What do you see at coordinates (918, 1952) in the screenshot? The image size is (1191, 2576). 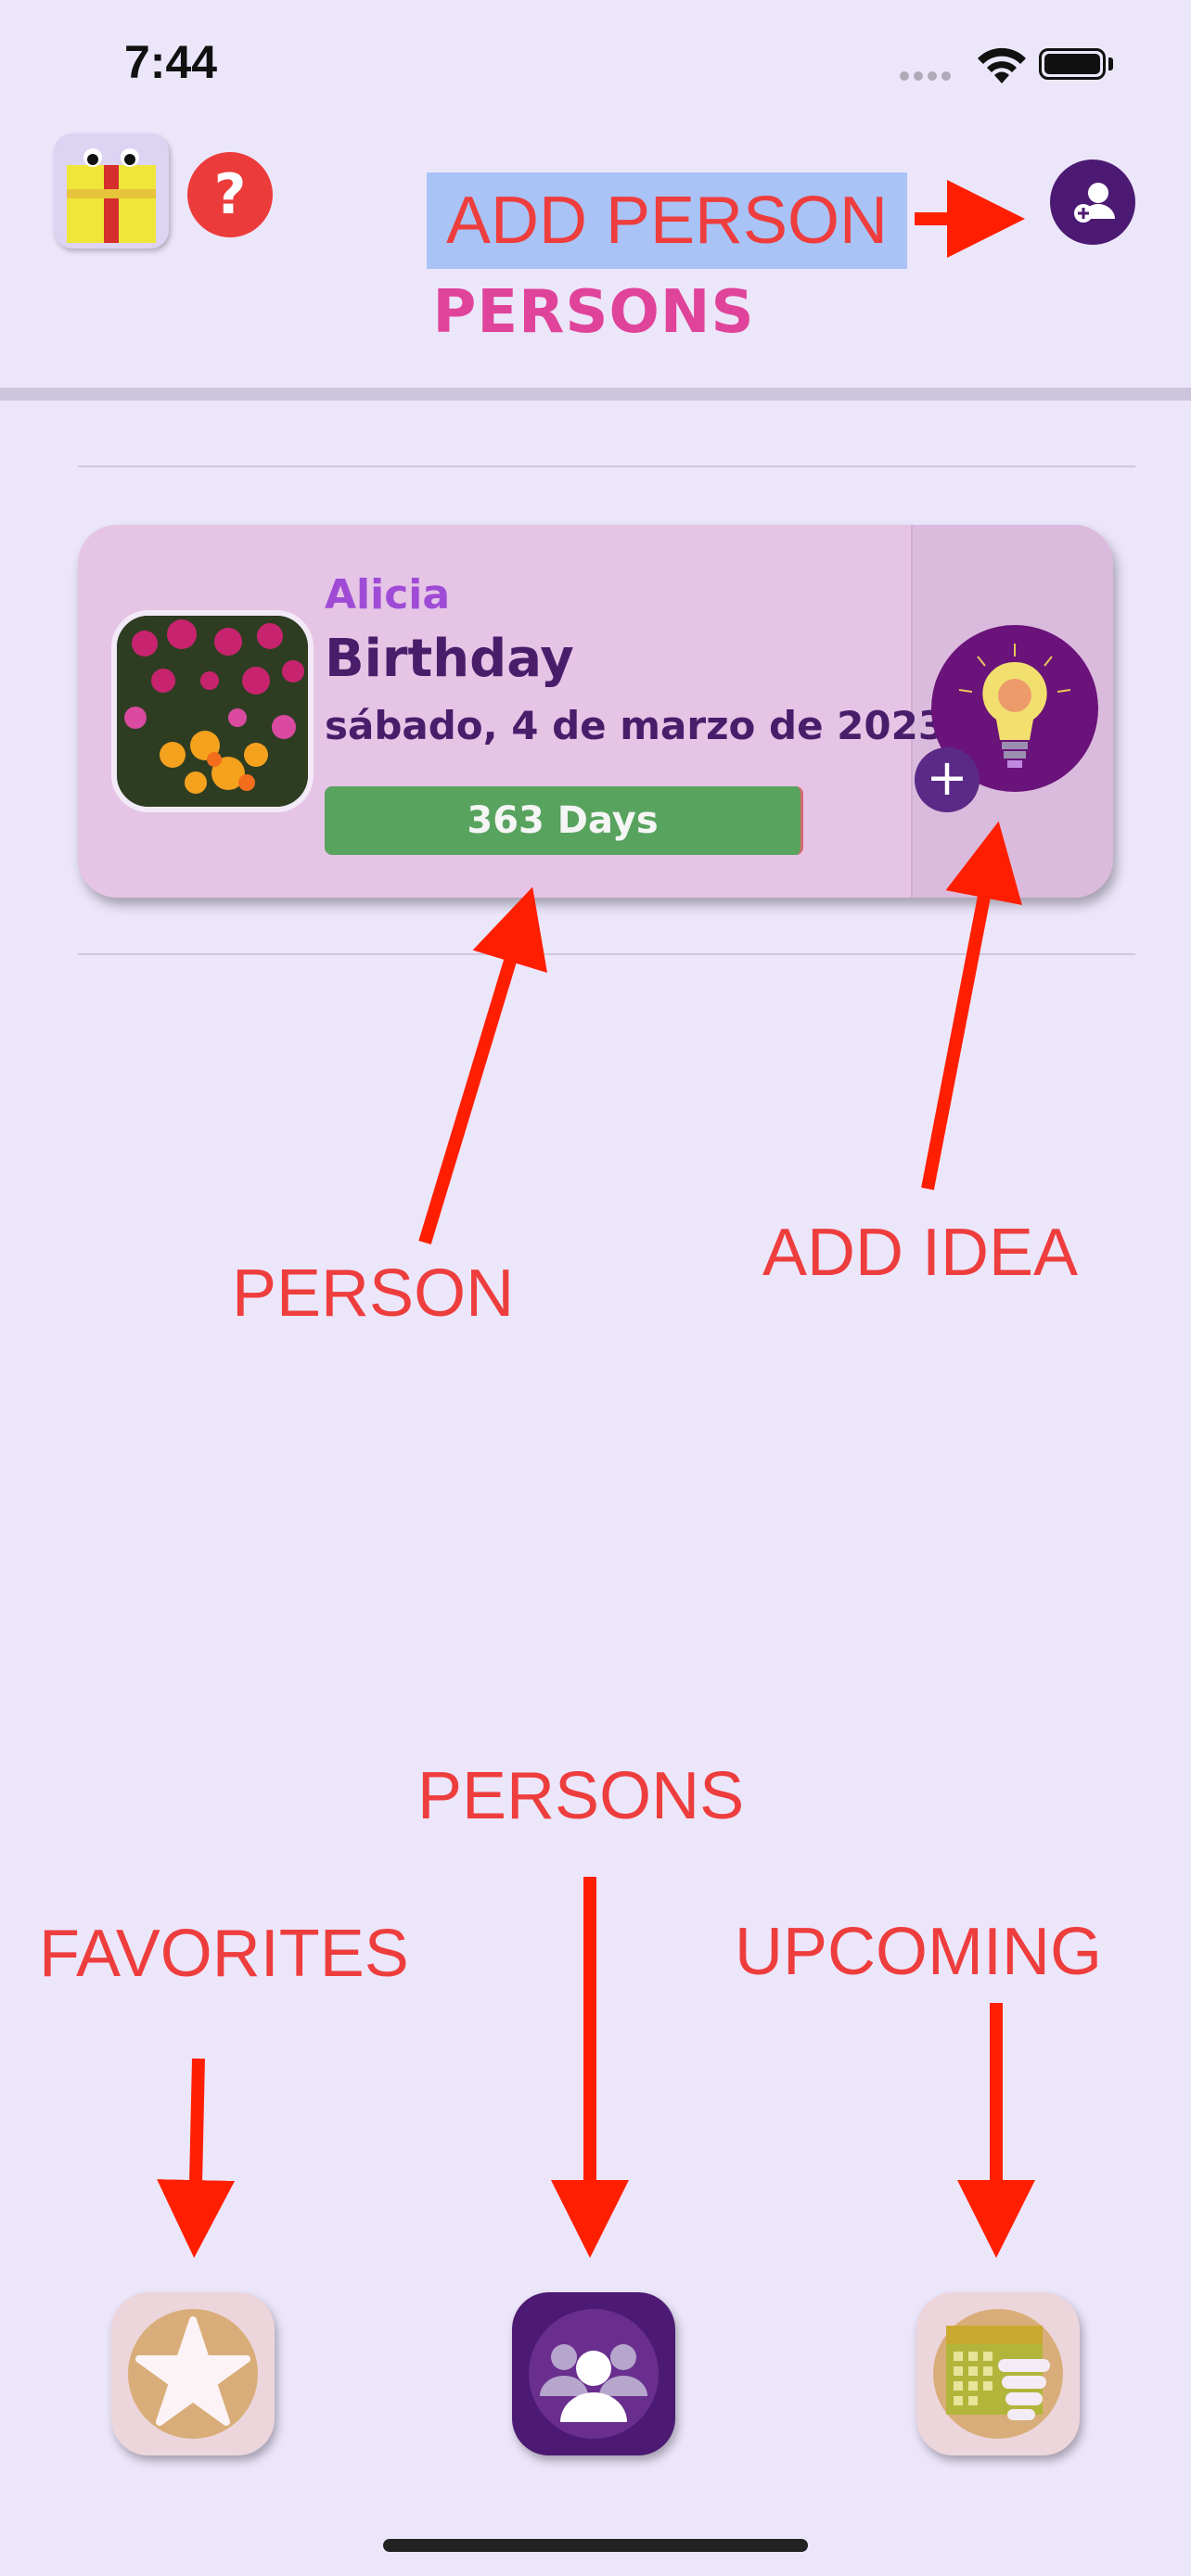 I see `upcoming-annotation: UPCOMING` at bounding box center [918, 1952].